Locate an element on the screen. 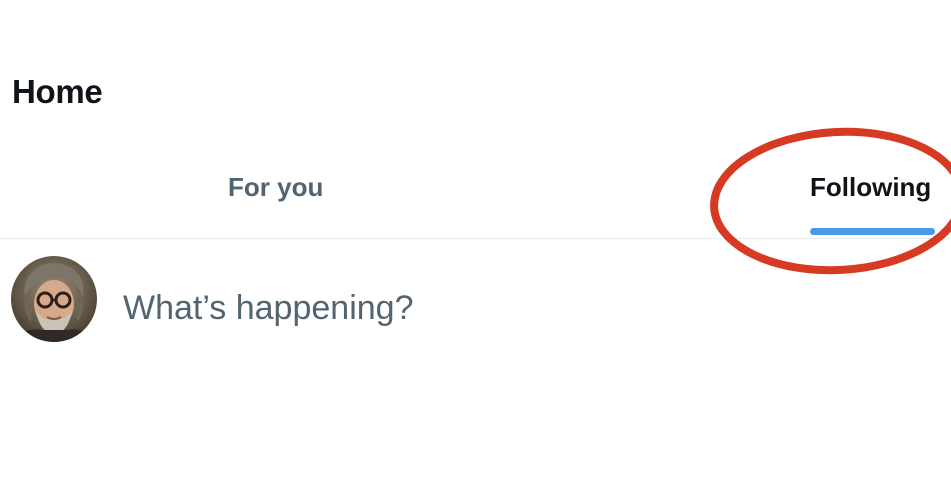 This screenshot has height=500, width=951. tab-for-you: For you is located at coordinates (275, 187).